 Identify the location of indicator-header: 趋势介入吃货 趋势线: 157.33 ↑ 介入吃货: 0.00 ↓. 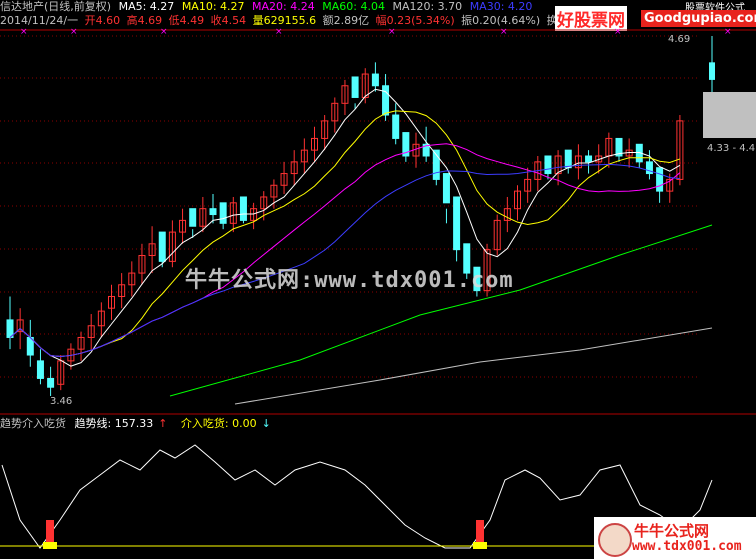
(140, 424).